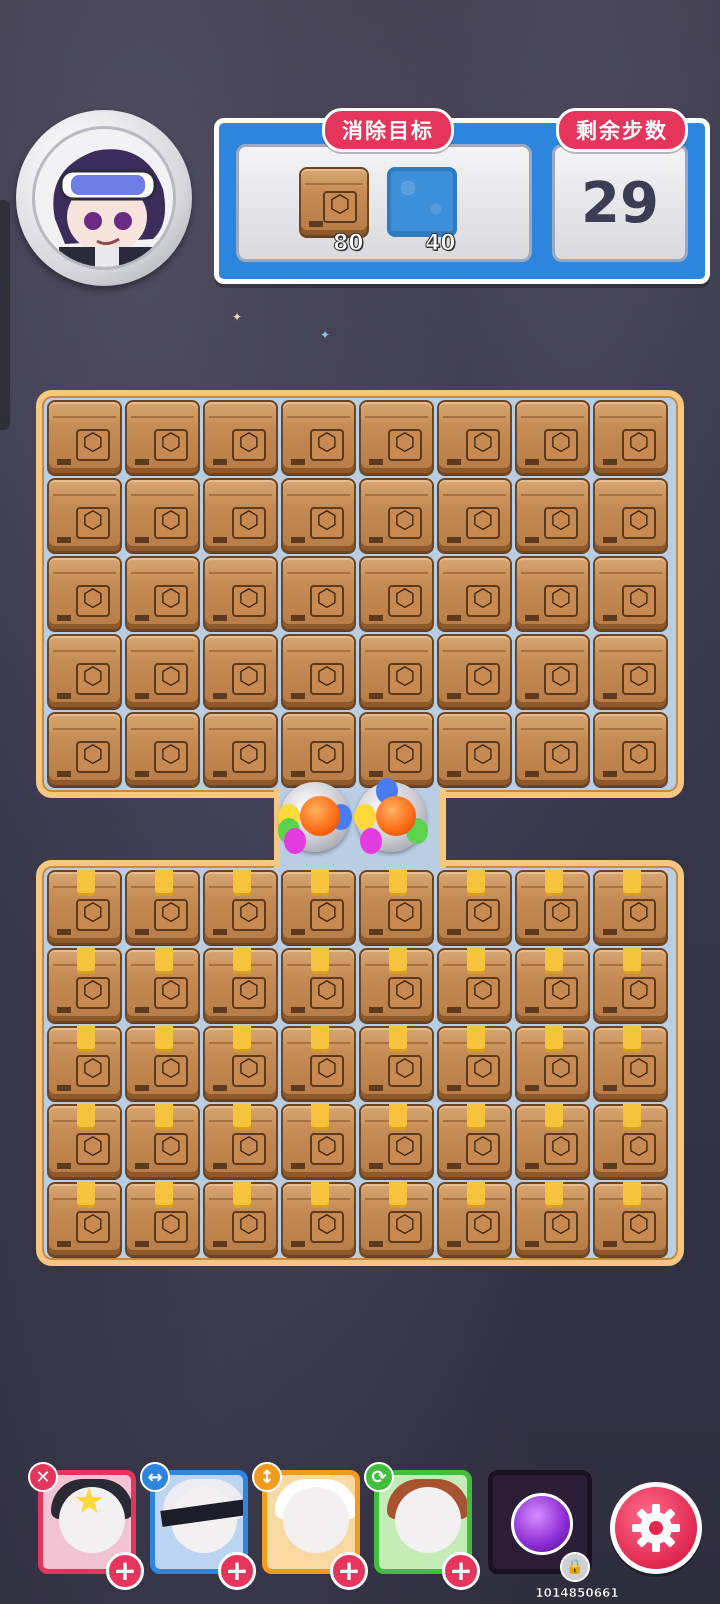  What do you see at coordinates (5, 315) in the screenshot?
I see `edge-handle` at bounding box center [5, 315].